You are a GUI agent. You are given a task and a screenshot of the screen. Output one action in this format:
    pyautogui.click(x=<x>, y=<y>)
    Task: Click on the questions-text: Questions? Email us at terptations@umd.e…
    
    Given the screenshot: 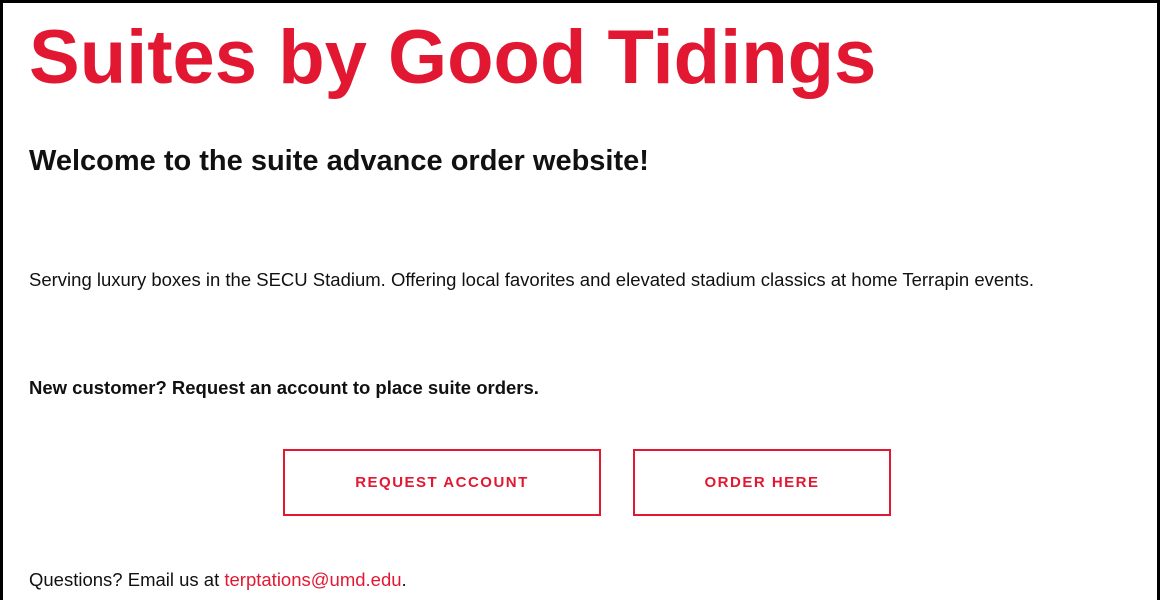 What is the action you would take?
    pyautogui.click(x=218, y=580)
    